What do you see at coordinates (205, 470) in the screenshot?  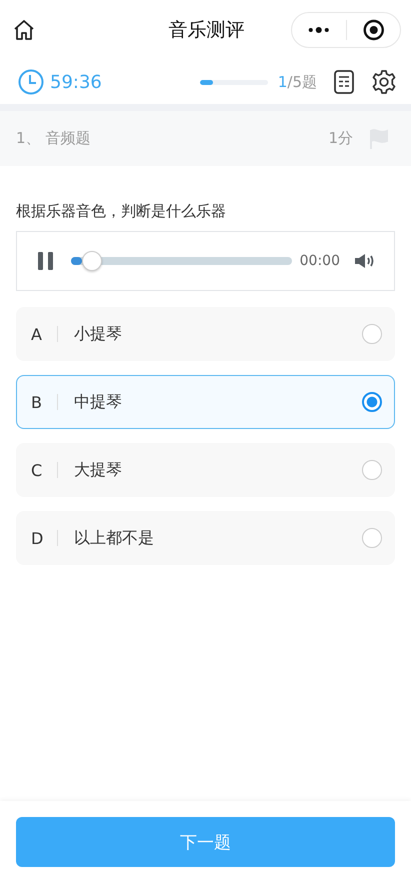 I see `option-item: C 大提琴` at bounding box center [205, 470].